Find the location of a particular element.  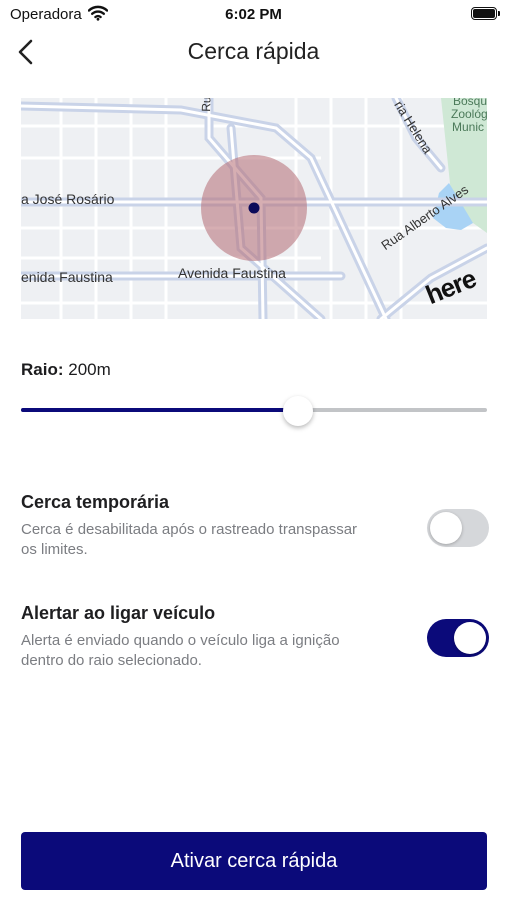

battery-icon is located at coordinates (485, 13).